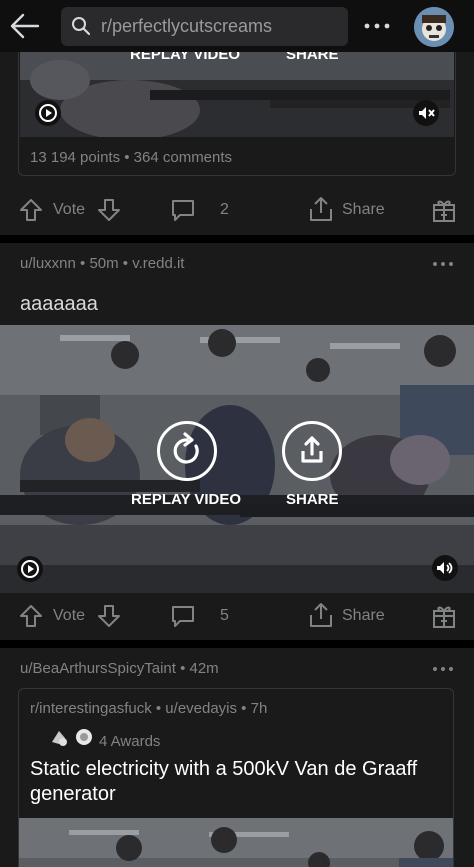  I want to click on speaker-on-icon, so click(445, 568).